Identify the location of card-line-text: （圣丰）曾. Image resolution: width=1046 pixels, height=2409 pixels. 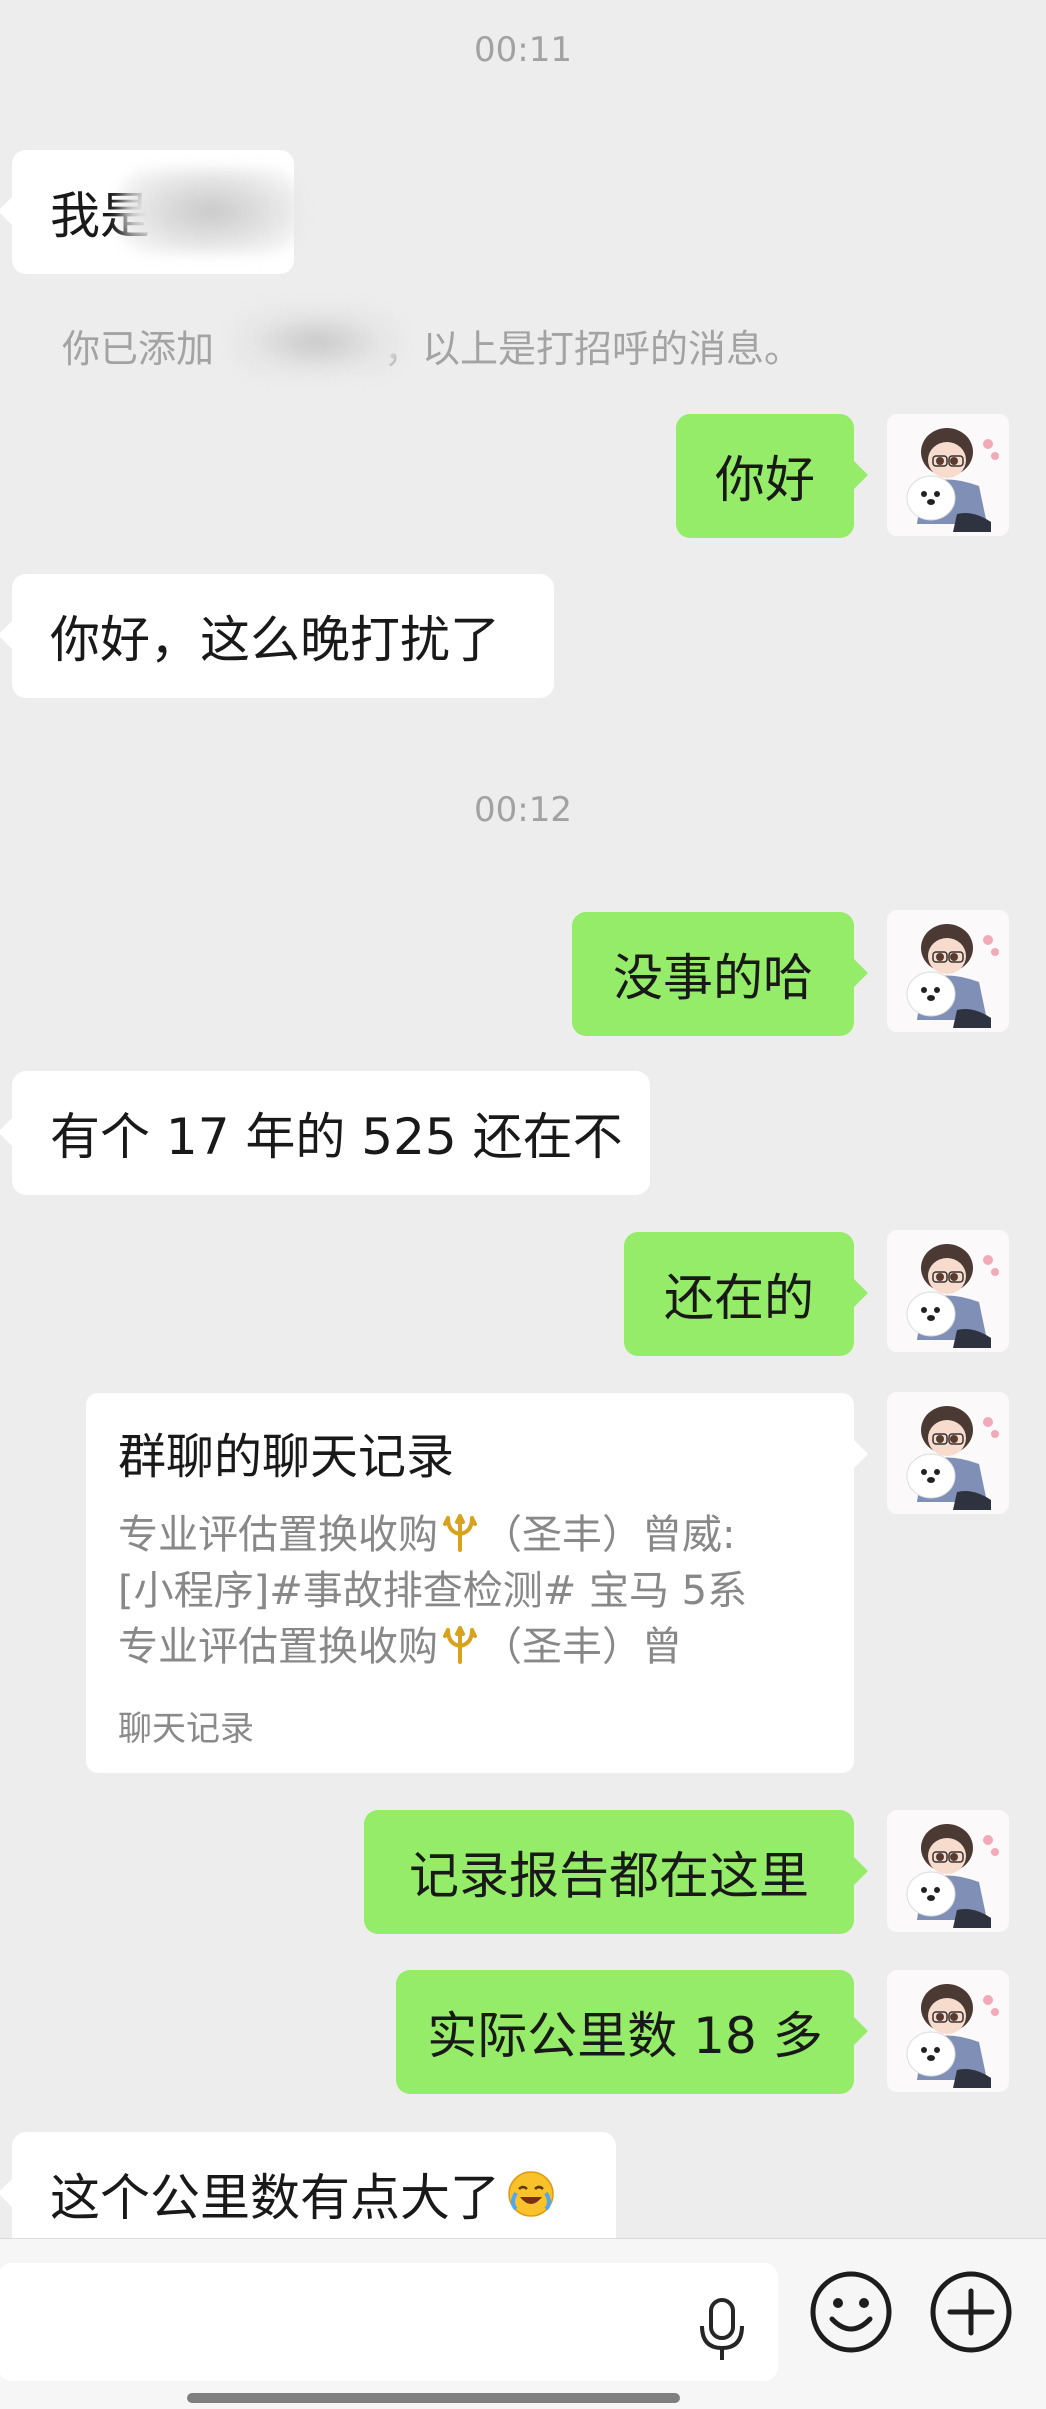
(582, 1647).